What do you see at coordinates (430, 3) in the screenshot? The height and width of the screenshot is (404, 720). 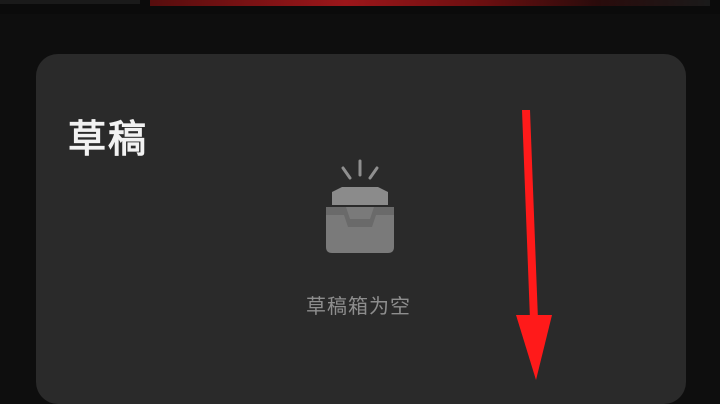 I see `top-strip-banner` at bounding box center [430, 3].